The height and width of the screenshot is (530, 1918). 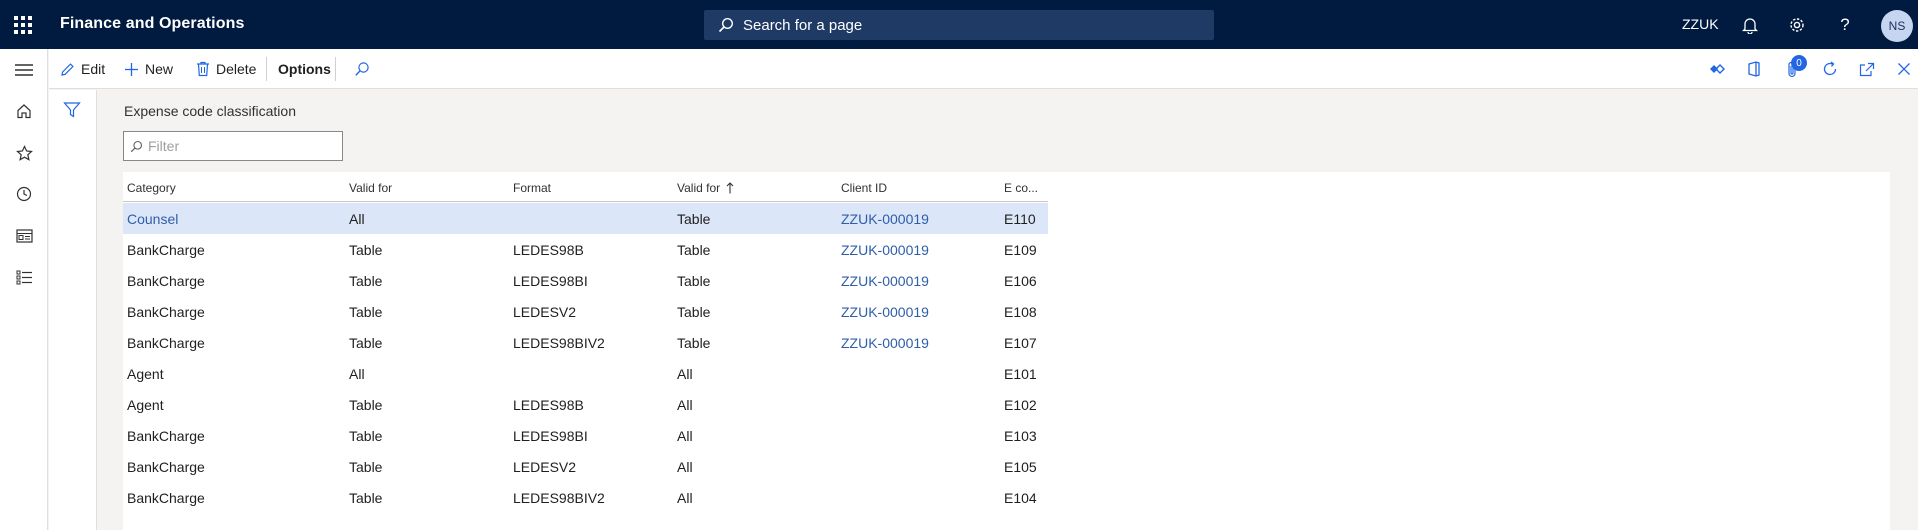 I want to click on table-row: BankCharge Table LEDES98BIV2 All E104, so click(x=585, y=497).